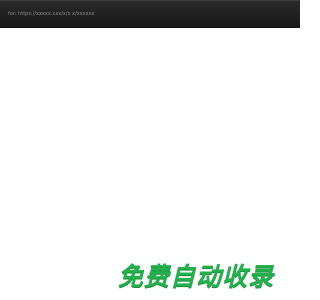  I want to click on top-bar: for: https://xxxxx.xxx/x/x x/xxxxxx, so click(150, 14).